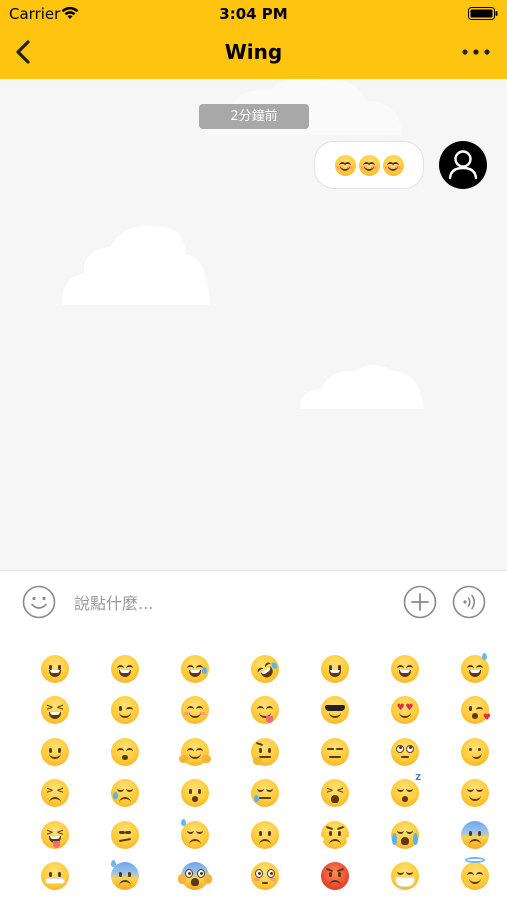 Image resolution: width=507 pixels, height=900 pixels. I want to click on expressionless-face-icon, so click(335, 751).